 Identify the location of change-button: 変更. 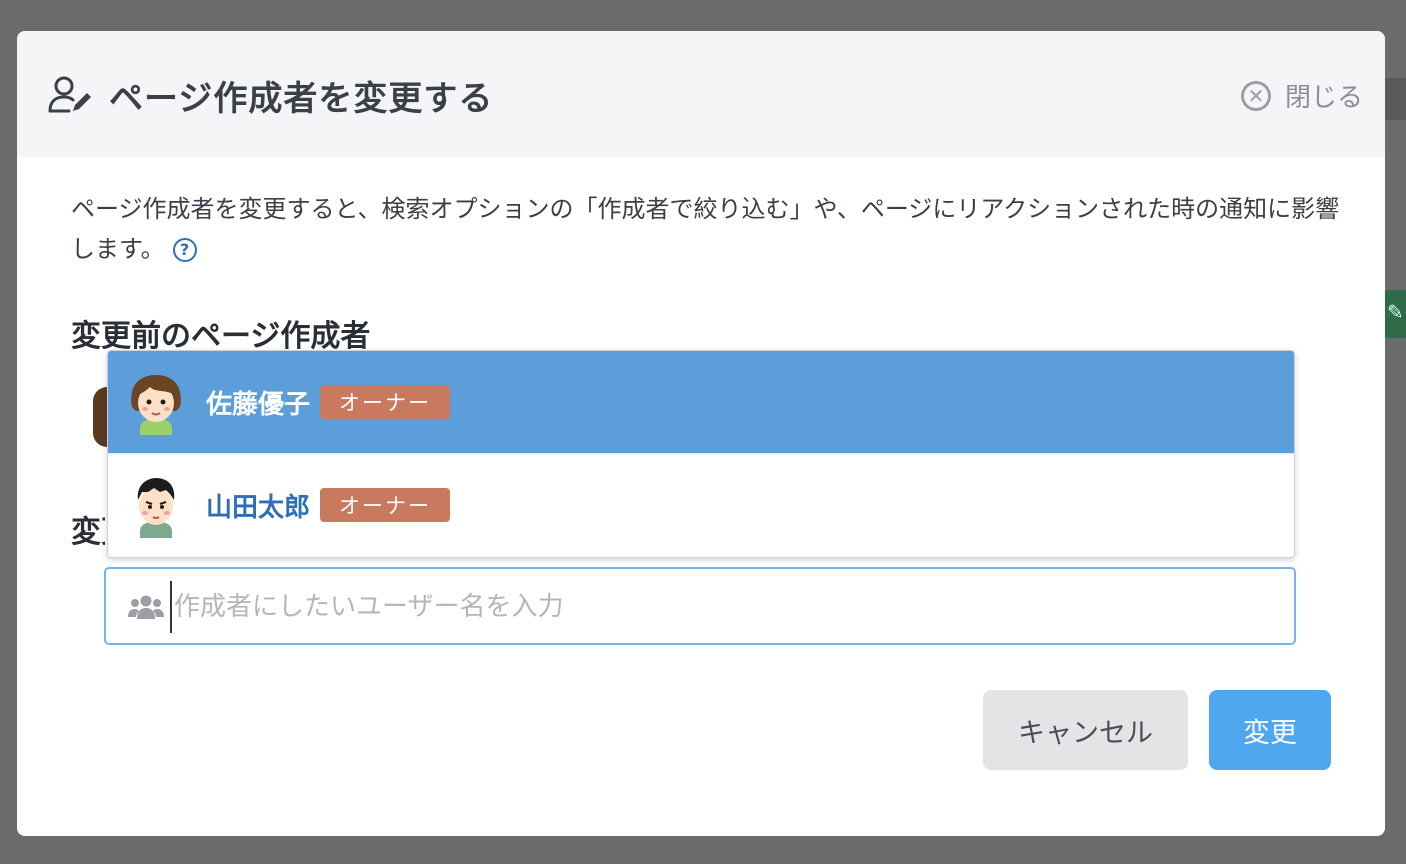
(1270, 730).